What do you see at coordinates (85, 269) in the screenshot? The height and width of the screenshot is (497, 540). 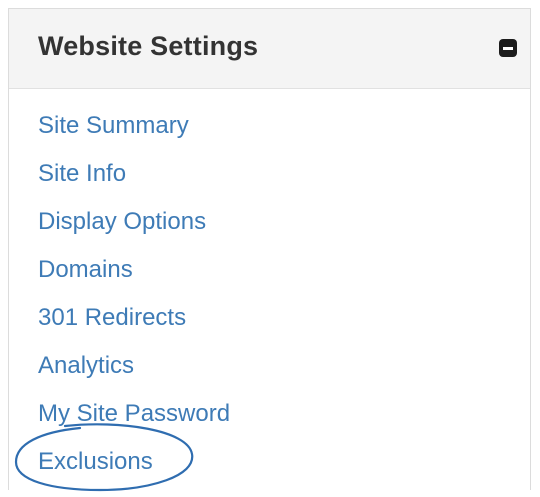 I see `domains-link: Domains` at bounding box center [85, 269].